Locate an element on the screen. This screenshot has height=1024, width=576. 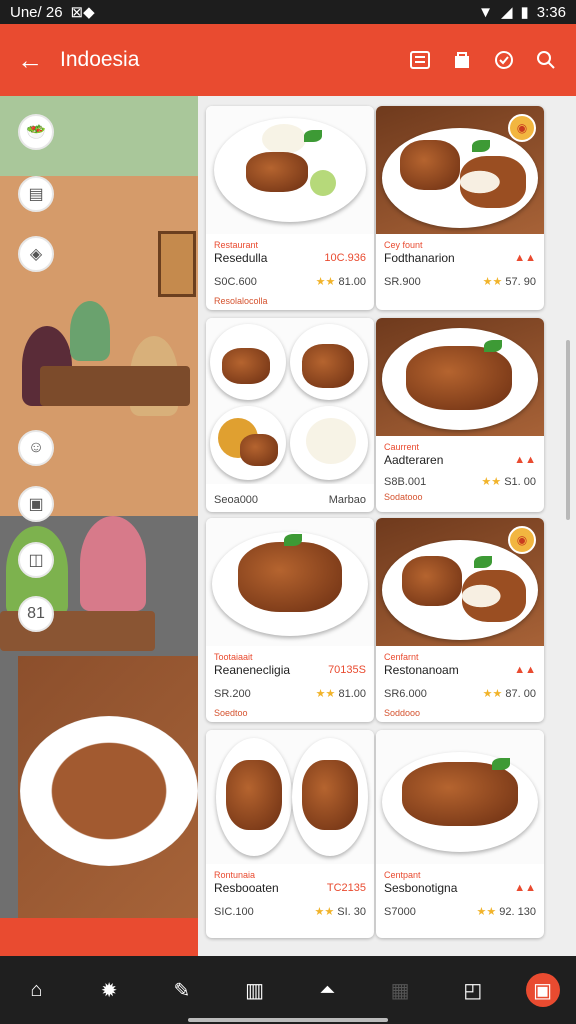
status-extra: ⊠◆ is located at coordinates (82, 12).